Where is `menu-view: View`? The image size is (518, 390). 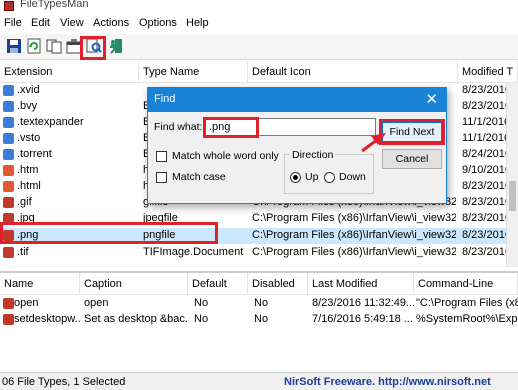 menu-view: View is located at coordinates (72, 23).